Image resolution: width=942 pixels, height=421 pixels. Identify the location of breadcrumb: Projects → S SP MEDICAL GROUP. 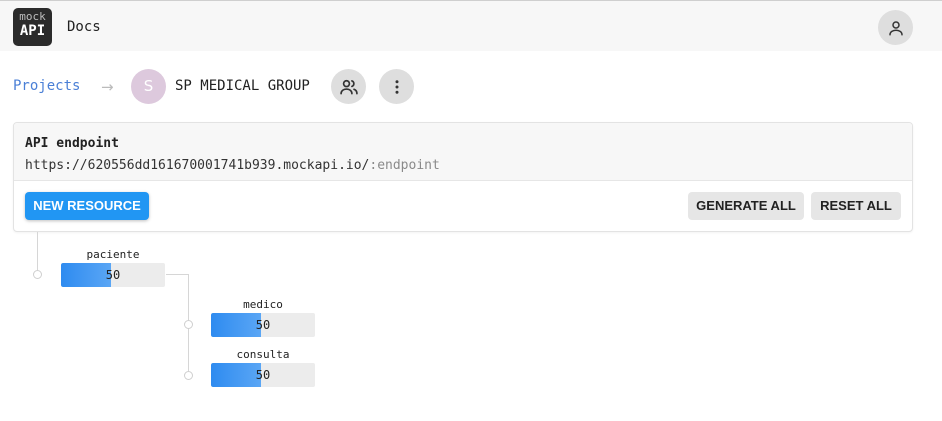
(223, 87).